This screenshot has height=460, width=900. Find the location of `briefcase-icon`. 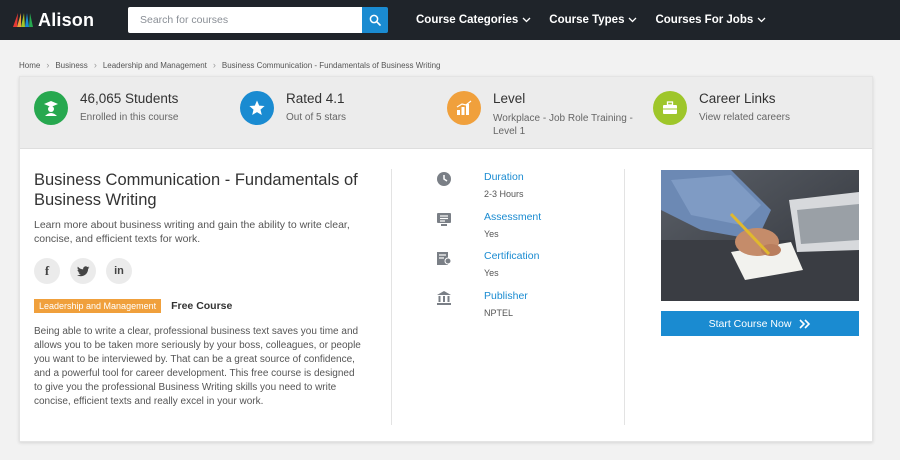

briefcase-icon is located at coordinates (670, 108).